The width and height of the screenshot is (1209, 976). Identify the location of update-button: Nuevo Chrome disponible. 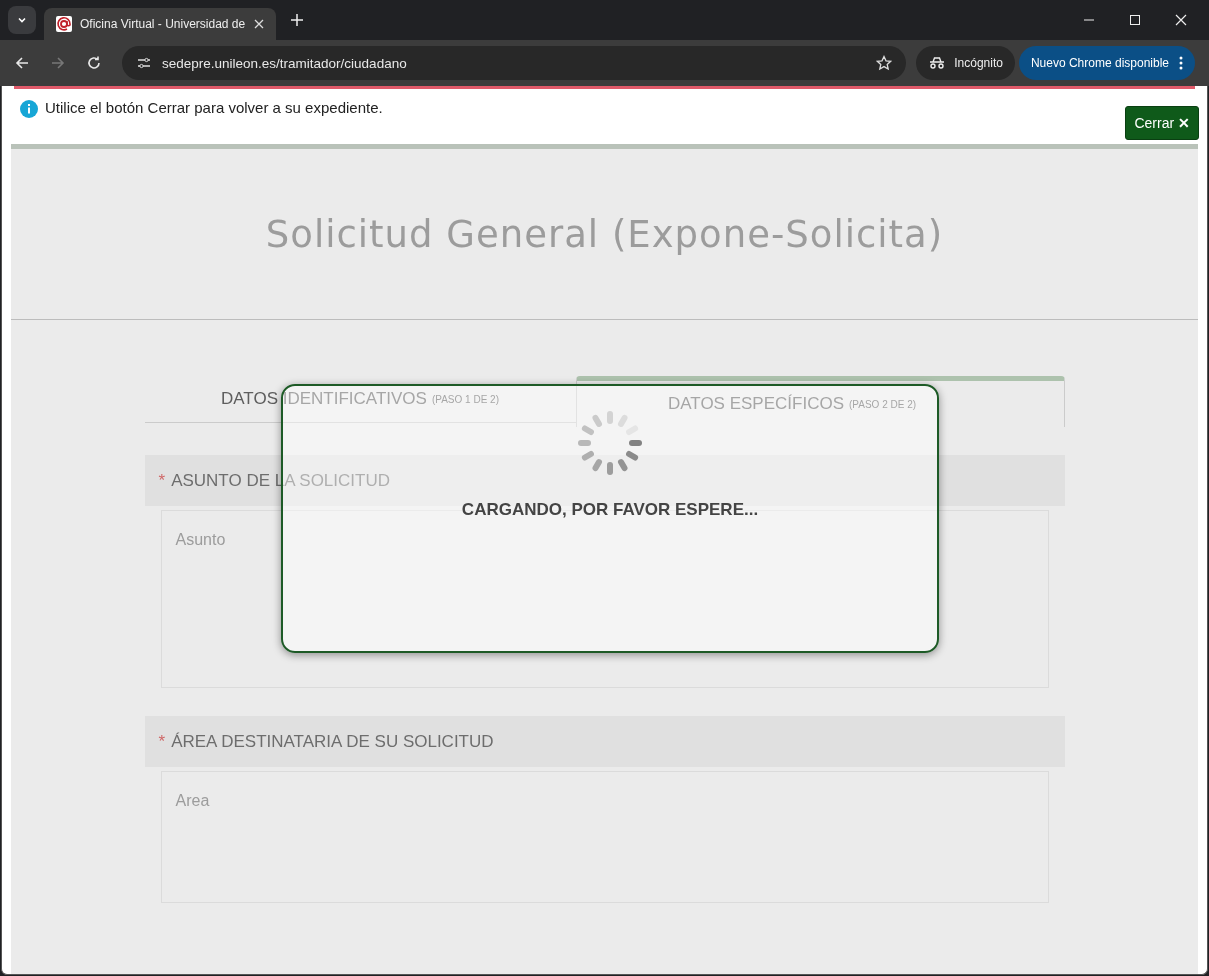
(1106, 63).